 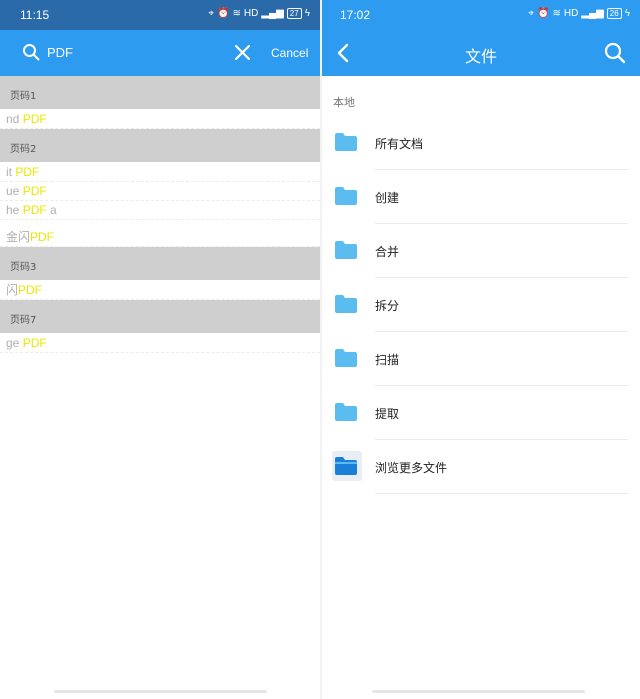 I want to click on search-result-row: ge PDF, so click(x=160, y=343).